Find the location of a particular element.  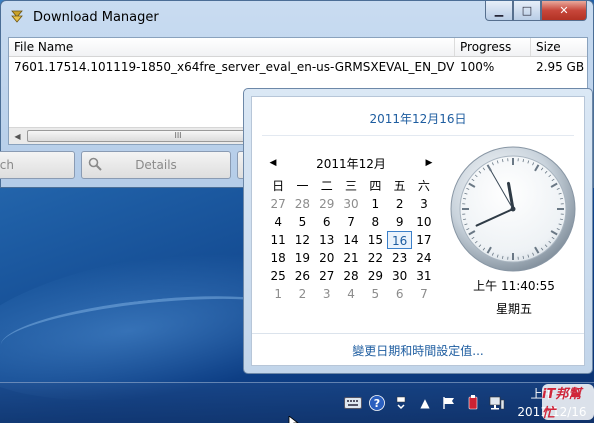

calendar-day: 22 is located at coordinates (375, 258).